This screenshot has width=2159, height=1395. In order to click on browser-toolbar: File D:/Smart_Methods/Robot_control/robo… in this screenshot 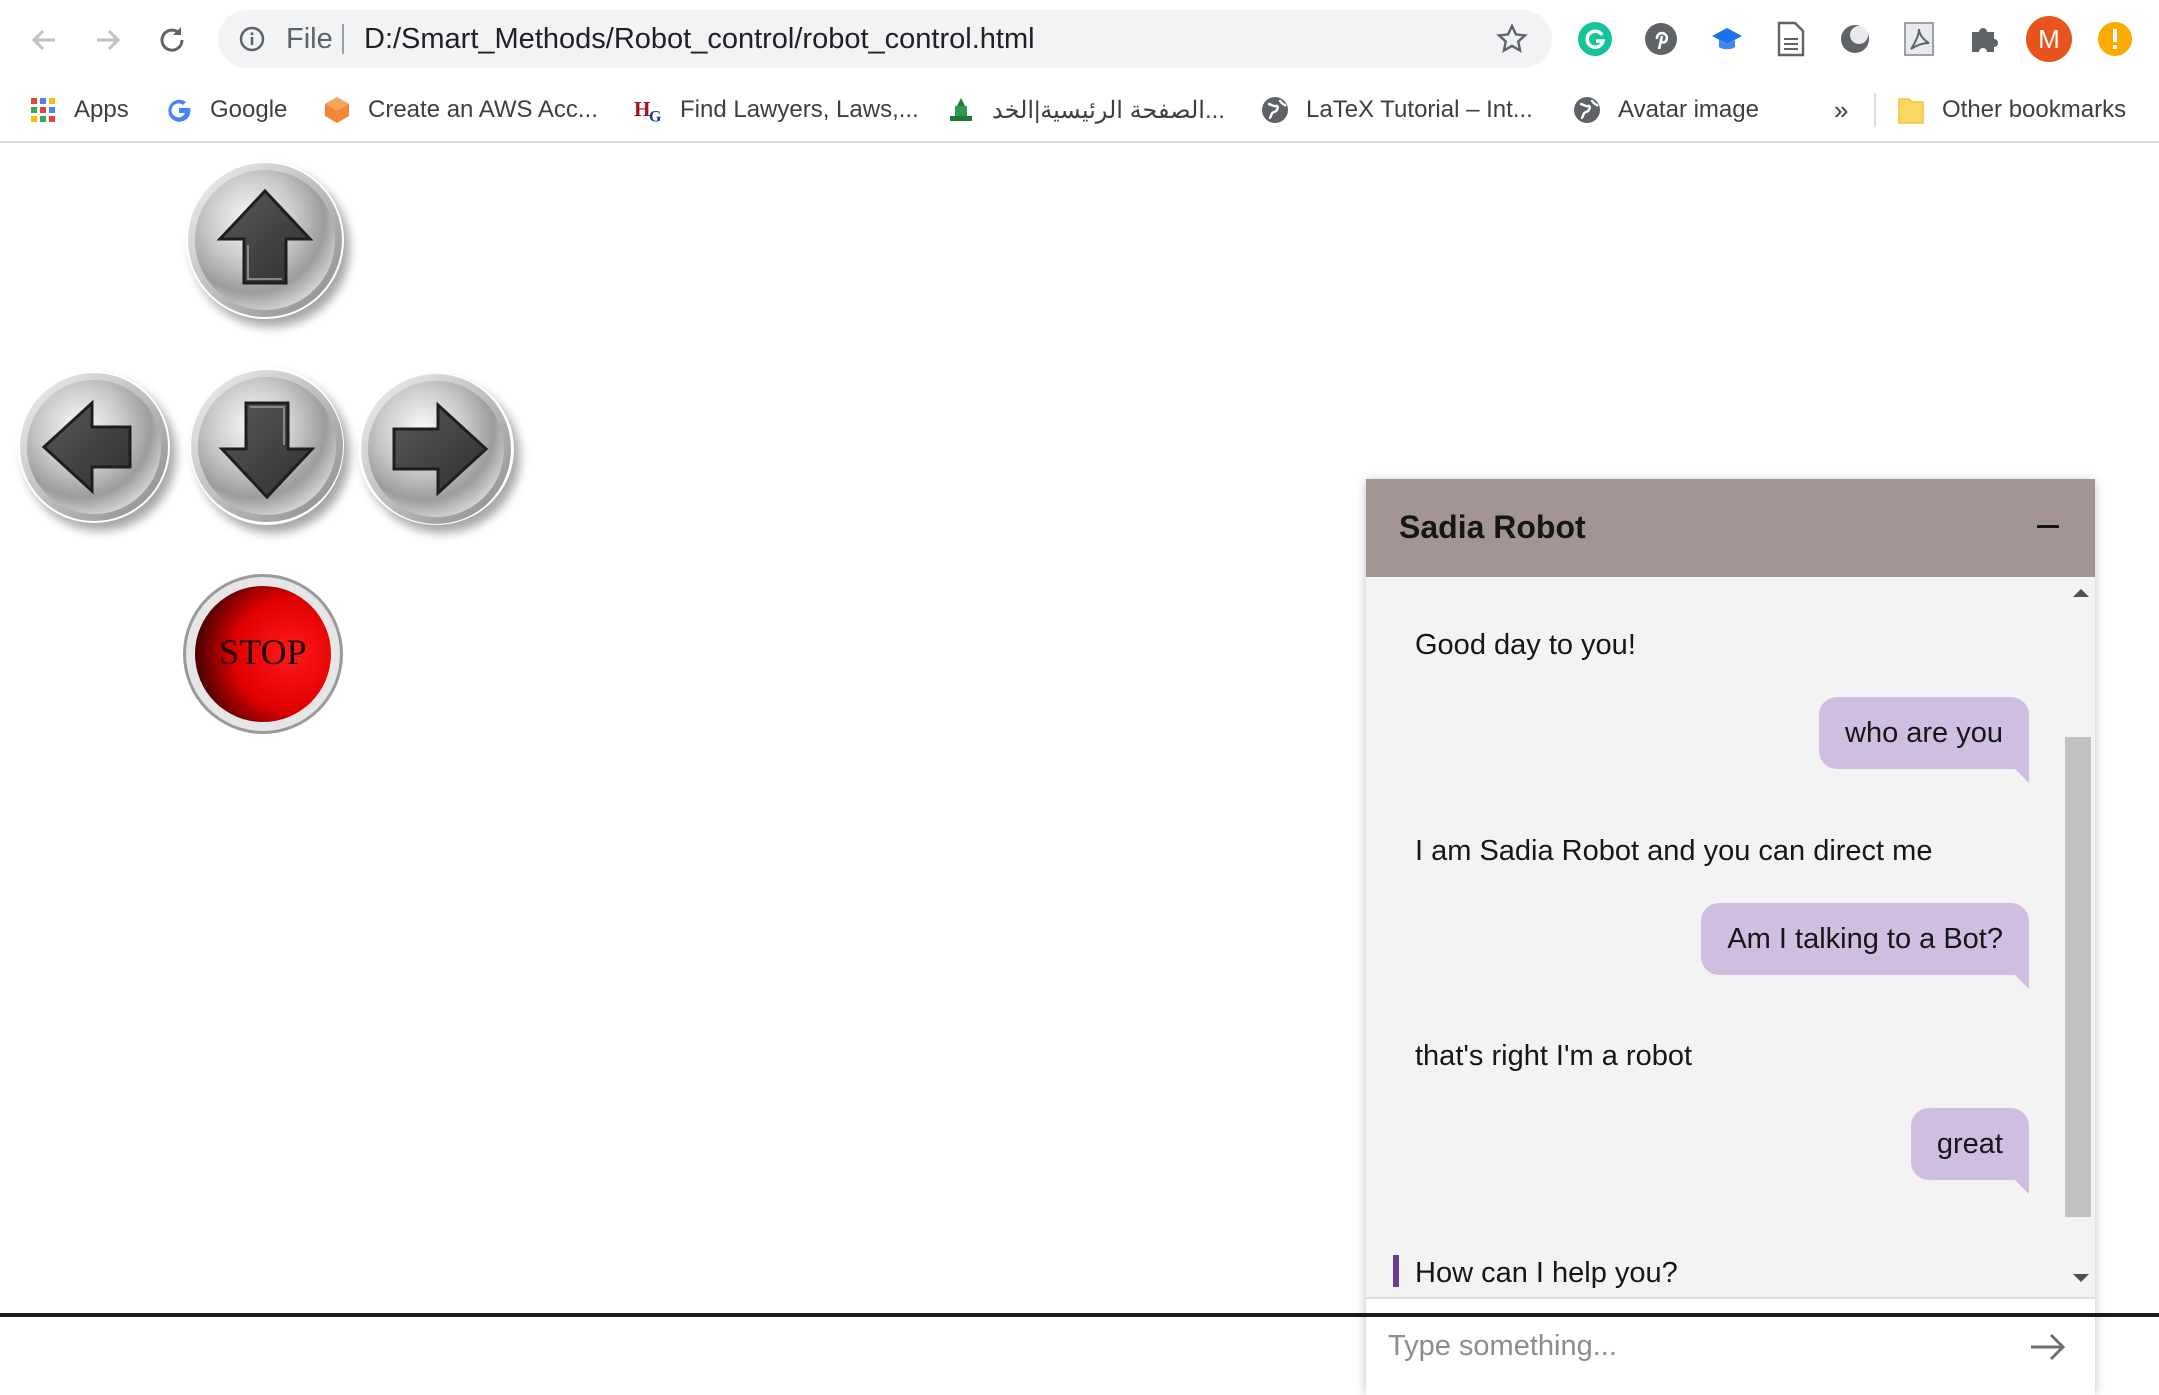, I will do `click(1079, 39)`.